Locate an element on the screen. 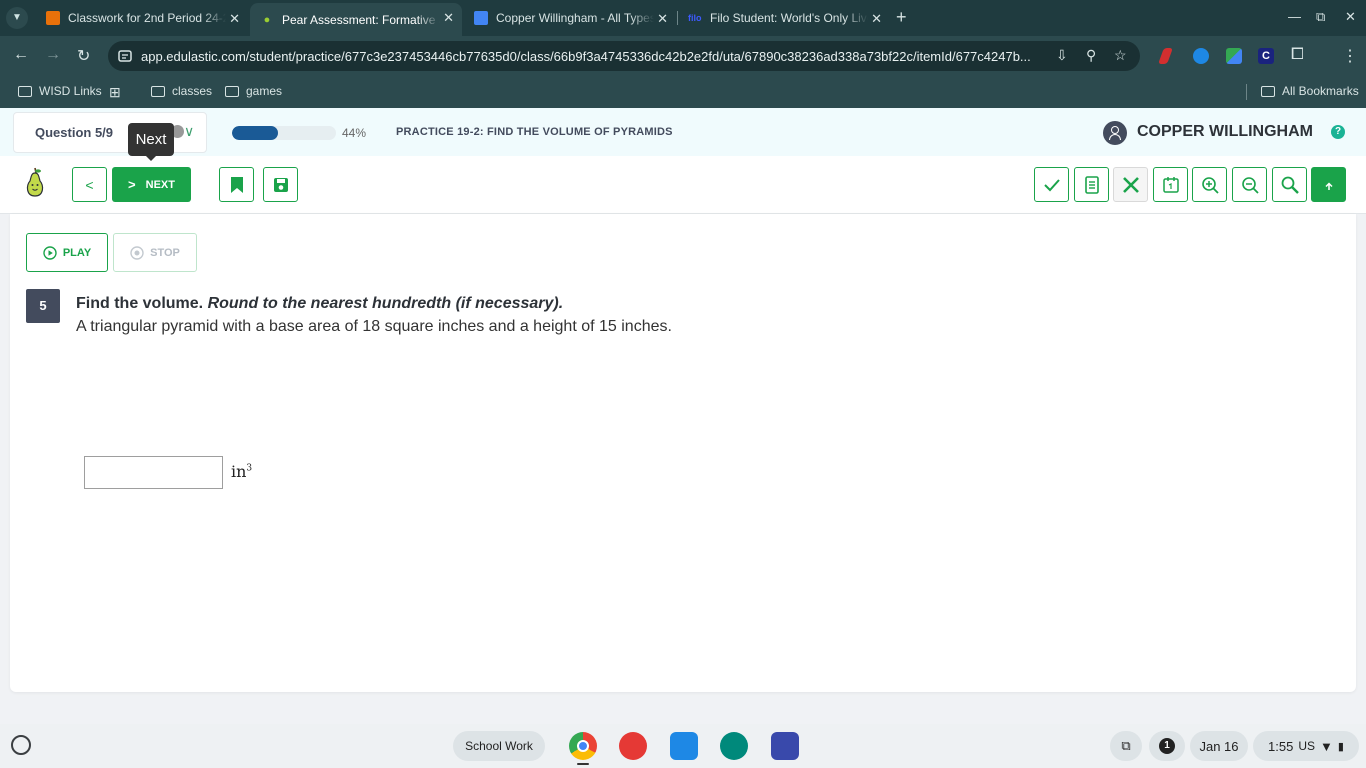  palette-app-icon is located at coordinates (633, 746).